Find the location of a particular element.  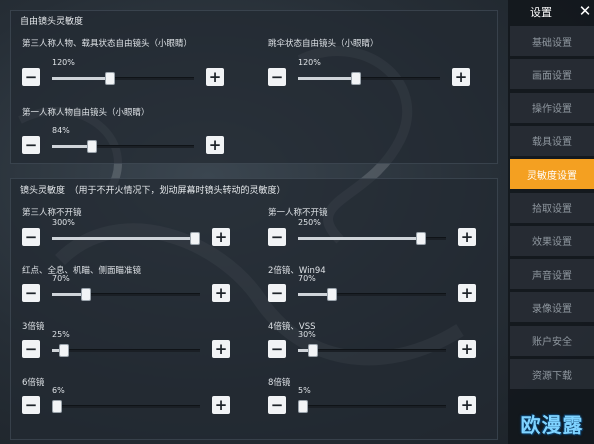

slider-value: 84% is located at coordinates (61, 130).